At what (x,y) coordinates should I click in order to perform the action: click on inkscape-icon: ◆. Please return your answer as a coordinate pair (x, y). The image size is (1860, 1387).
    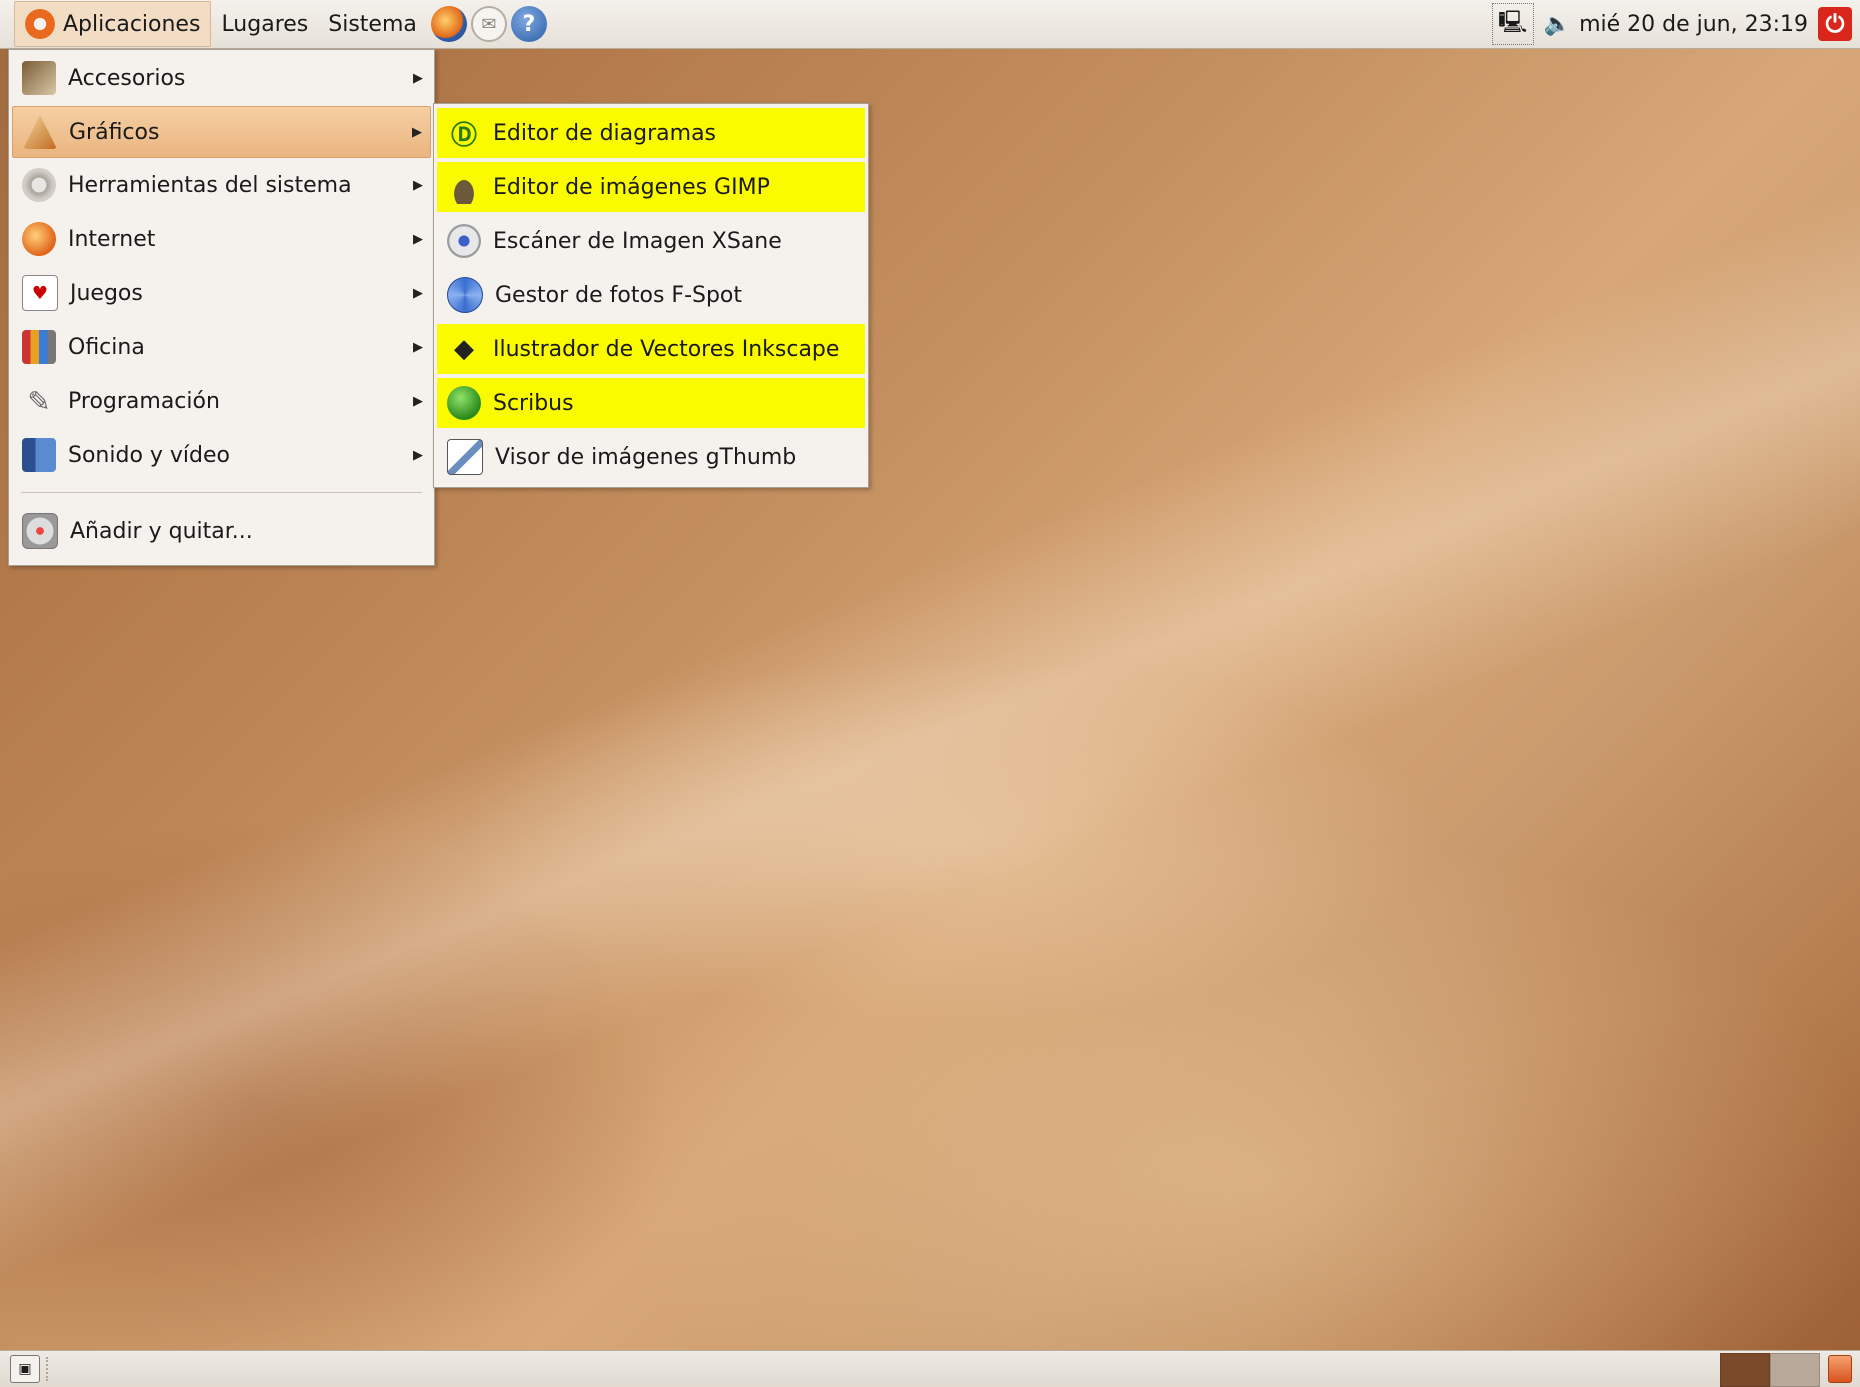
    Looking at the image, I should click on (464, 349).